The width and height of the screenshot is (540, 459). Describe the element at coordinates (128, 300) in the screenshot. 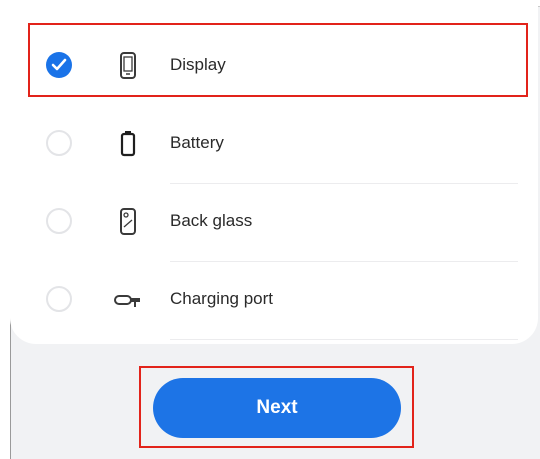

I see `charging-port-icon` at that location.